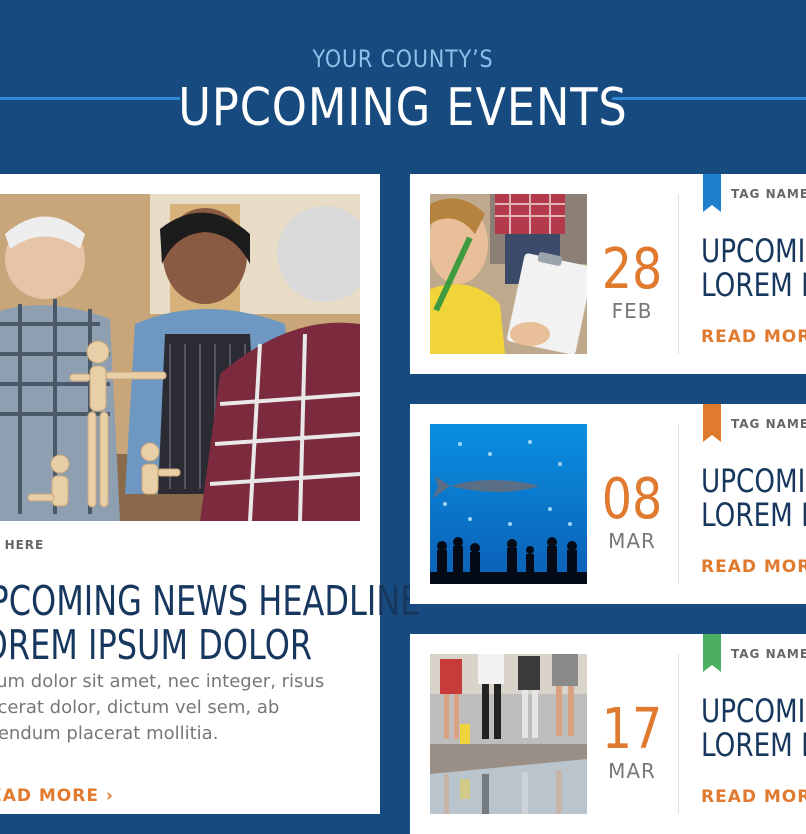 The width and height of the screenshot is (806, 834). What do you see at coordinates (22, 545) in the screenshot?
I see `featured-tag: TAG HERE` at bounding box center [22, 545].